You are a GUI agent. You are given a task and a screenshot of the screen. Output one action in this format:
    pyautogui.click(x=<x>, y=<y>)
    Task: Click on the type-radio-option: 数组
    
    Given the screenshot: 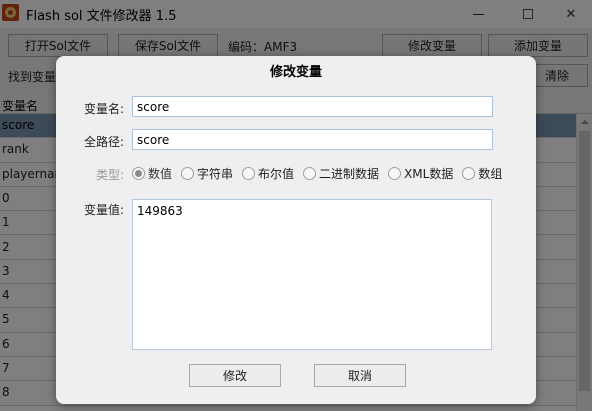 What is the action you would take?
    pyautogui.click(x=482, y=173)
    